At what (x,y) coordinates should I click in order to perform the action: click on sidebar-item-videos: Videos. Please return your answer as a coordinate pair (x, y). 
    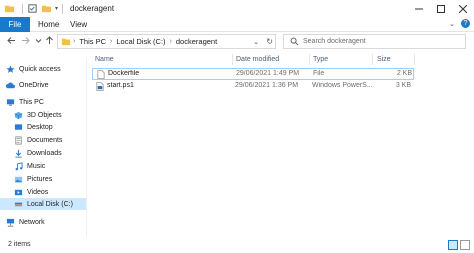
    Looking at the image, I should click on (43, 192).